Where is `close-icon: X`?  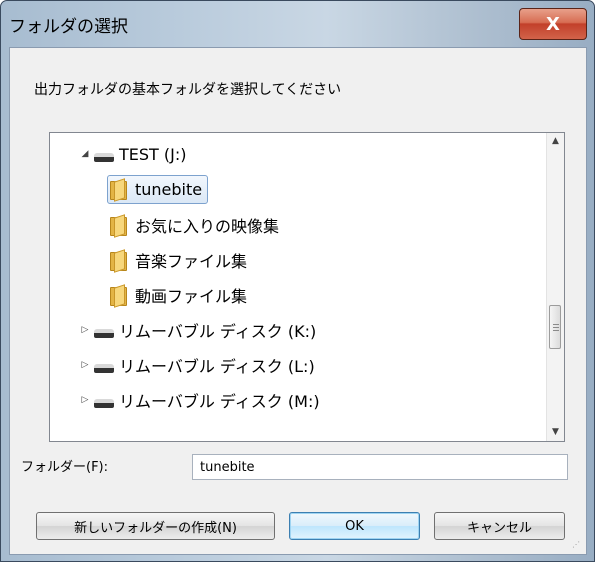
close-icon: X is located at coordinates (553, 24).